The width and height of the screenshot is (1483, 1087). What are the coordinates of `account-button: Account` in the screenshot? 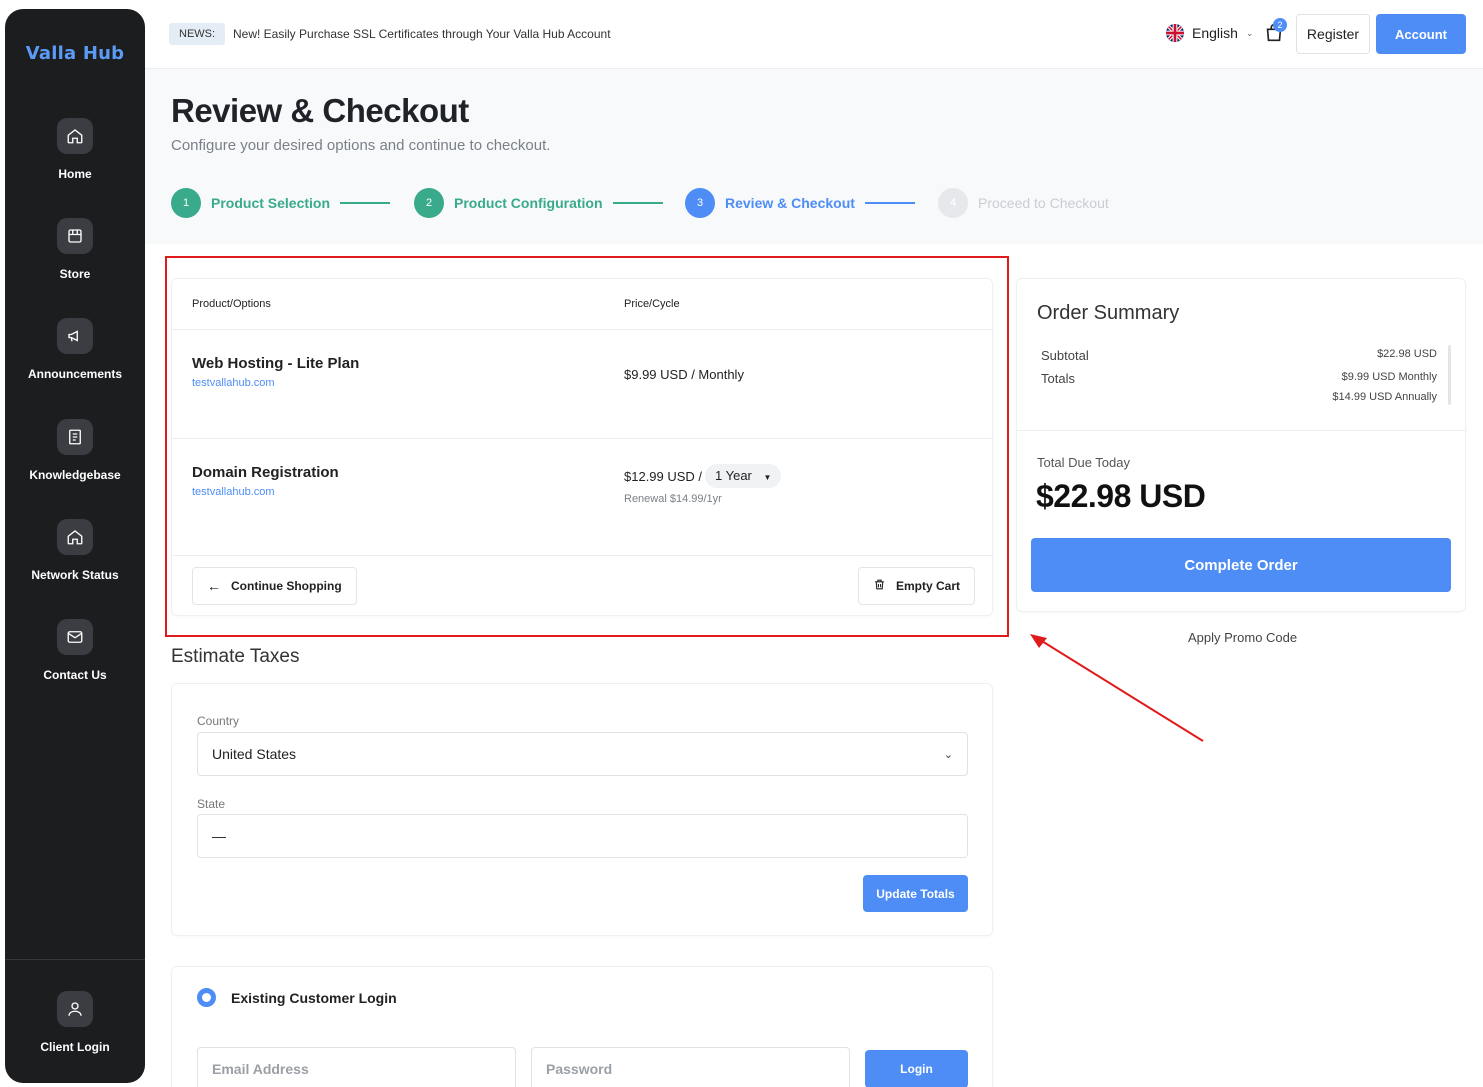 It's located at (1421, 34).